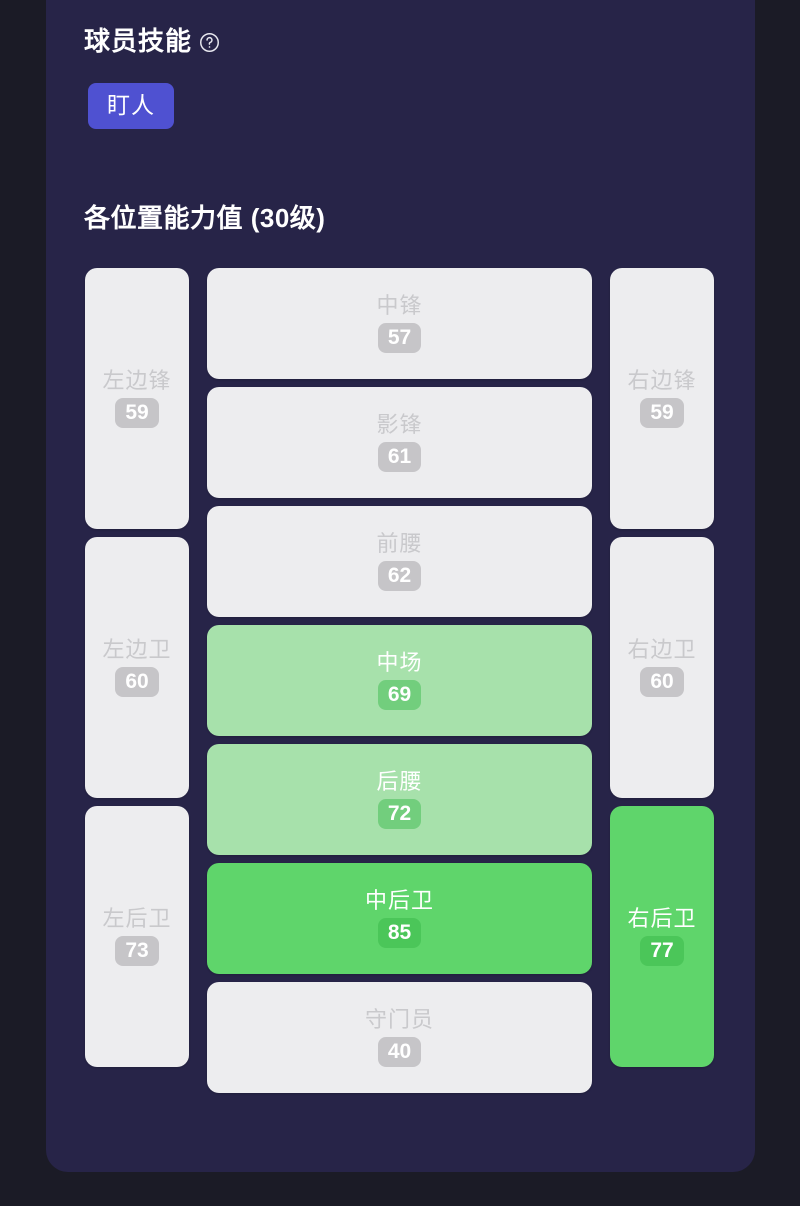 The width and height of the screenshot is (800, 1206). I want to click on position-label: 右边锋, so click(662, 380).